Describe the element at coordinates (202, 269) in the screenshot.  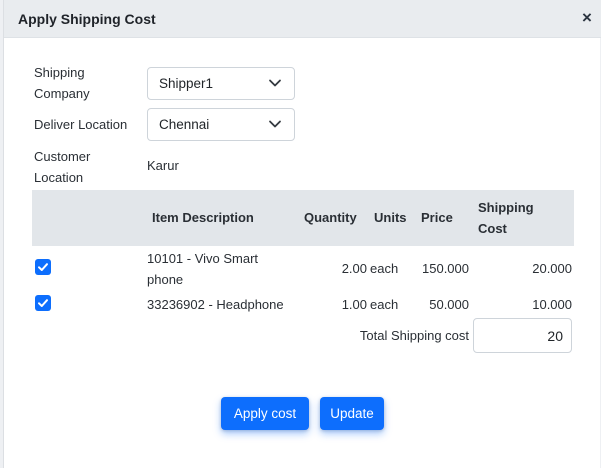
I see `row-1-item: 10101 - Vivo Smart phone` at that location.